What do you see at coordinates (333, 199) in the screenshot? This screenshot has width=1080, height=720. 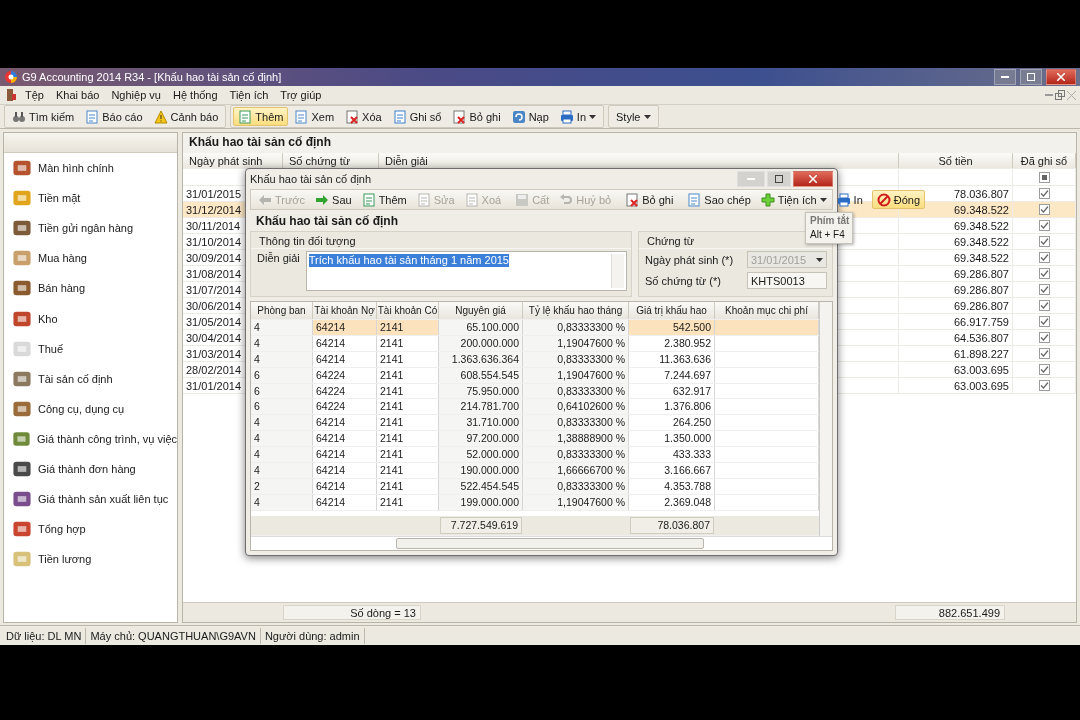 I see `toolbar-button: Sau` at bounding box center [333, 199].